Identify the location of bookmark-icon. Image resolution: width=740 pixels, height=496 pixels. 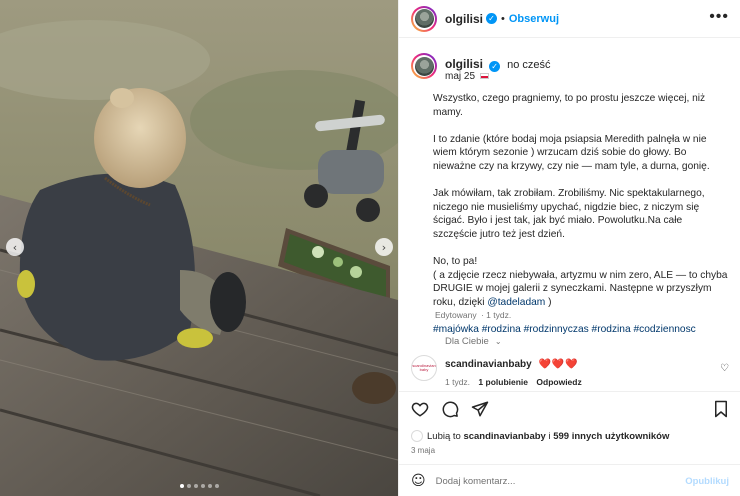
(721, 409).